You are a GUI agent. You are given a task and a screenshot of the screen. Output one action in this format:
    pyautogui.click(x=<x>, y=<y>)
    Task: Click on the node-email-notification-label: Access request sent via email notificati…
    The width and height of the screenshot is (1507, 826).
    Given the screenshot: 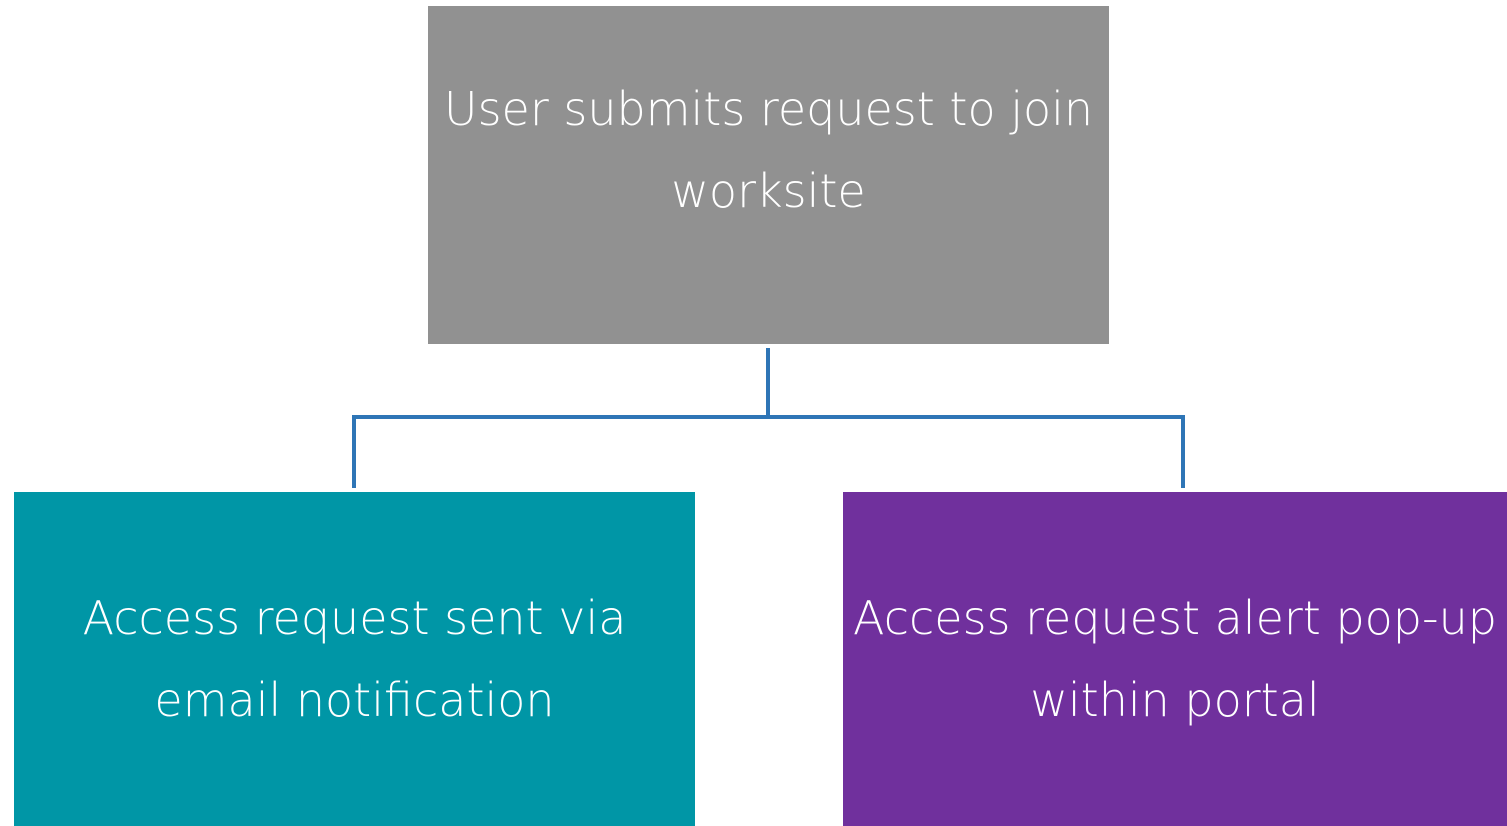 What is the action you would take?
    pyautogui.click(x=354, y=659)
    